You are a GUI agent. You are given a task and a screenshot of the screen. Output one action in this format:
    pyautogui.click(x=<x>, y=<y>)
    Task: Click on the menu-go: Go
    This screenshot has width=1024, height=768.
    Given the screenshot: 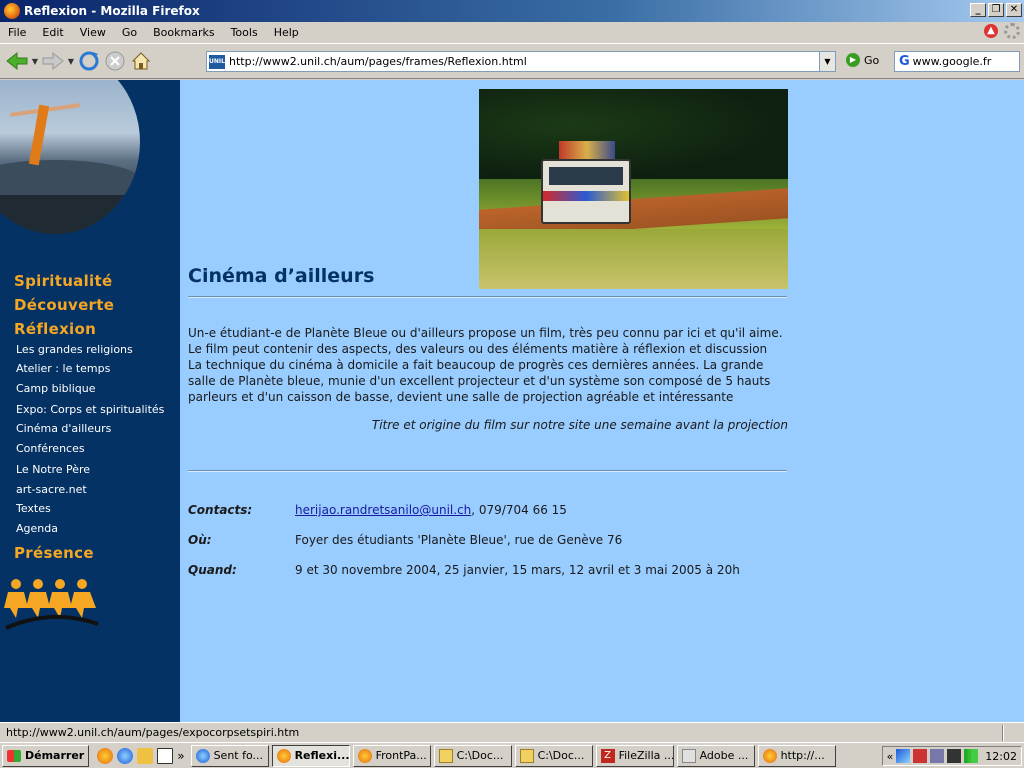 What is the action you would take?
    pyautogui.click(x=129, y=32)
    